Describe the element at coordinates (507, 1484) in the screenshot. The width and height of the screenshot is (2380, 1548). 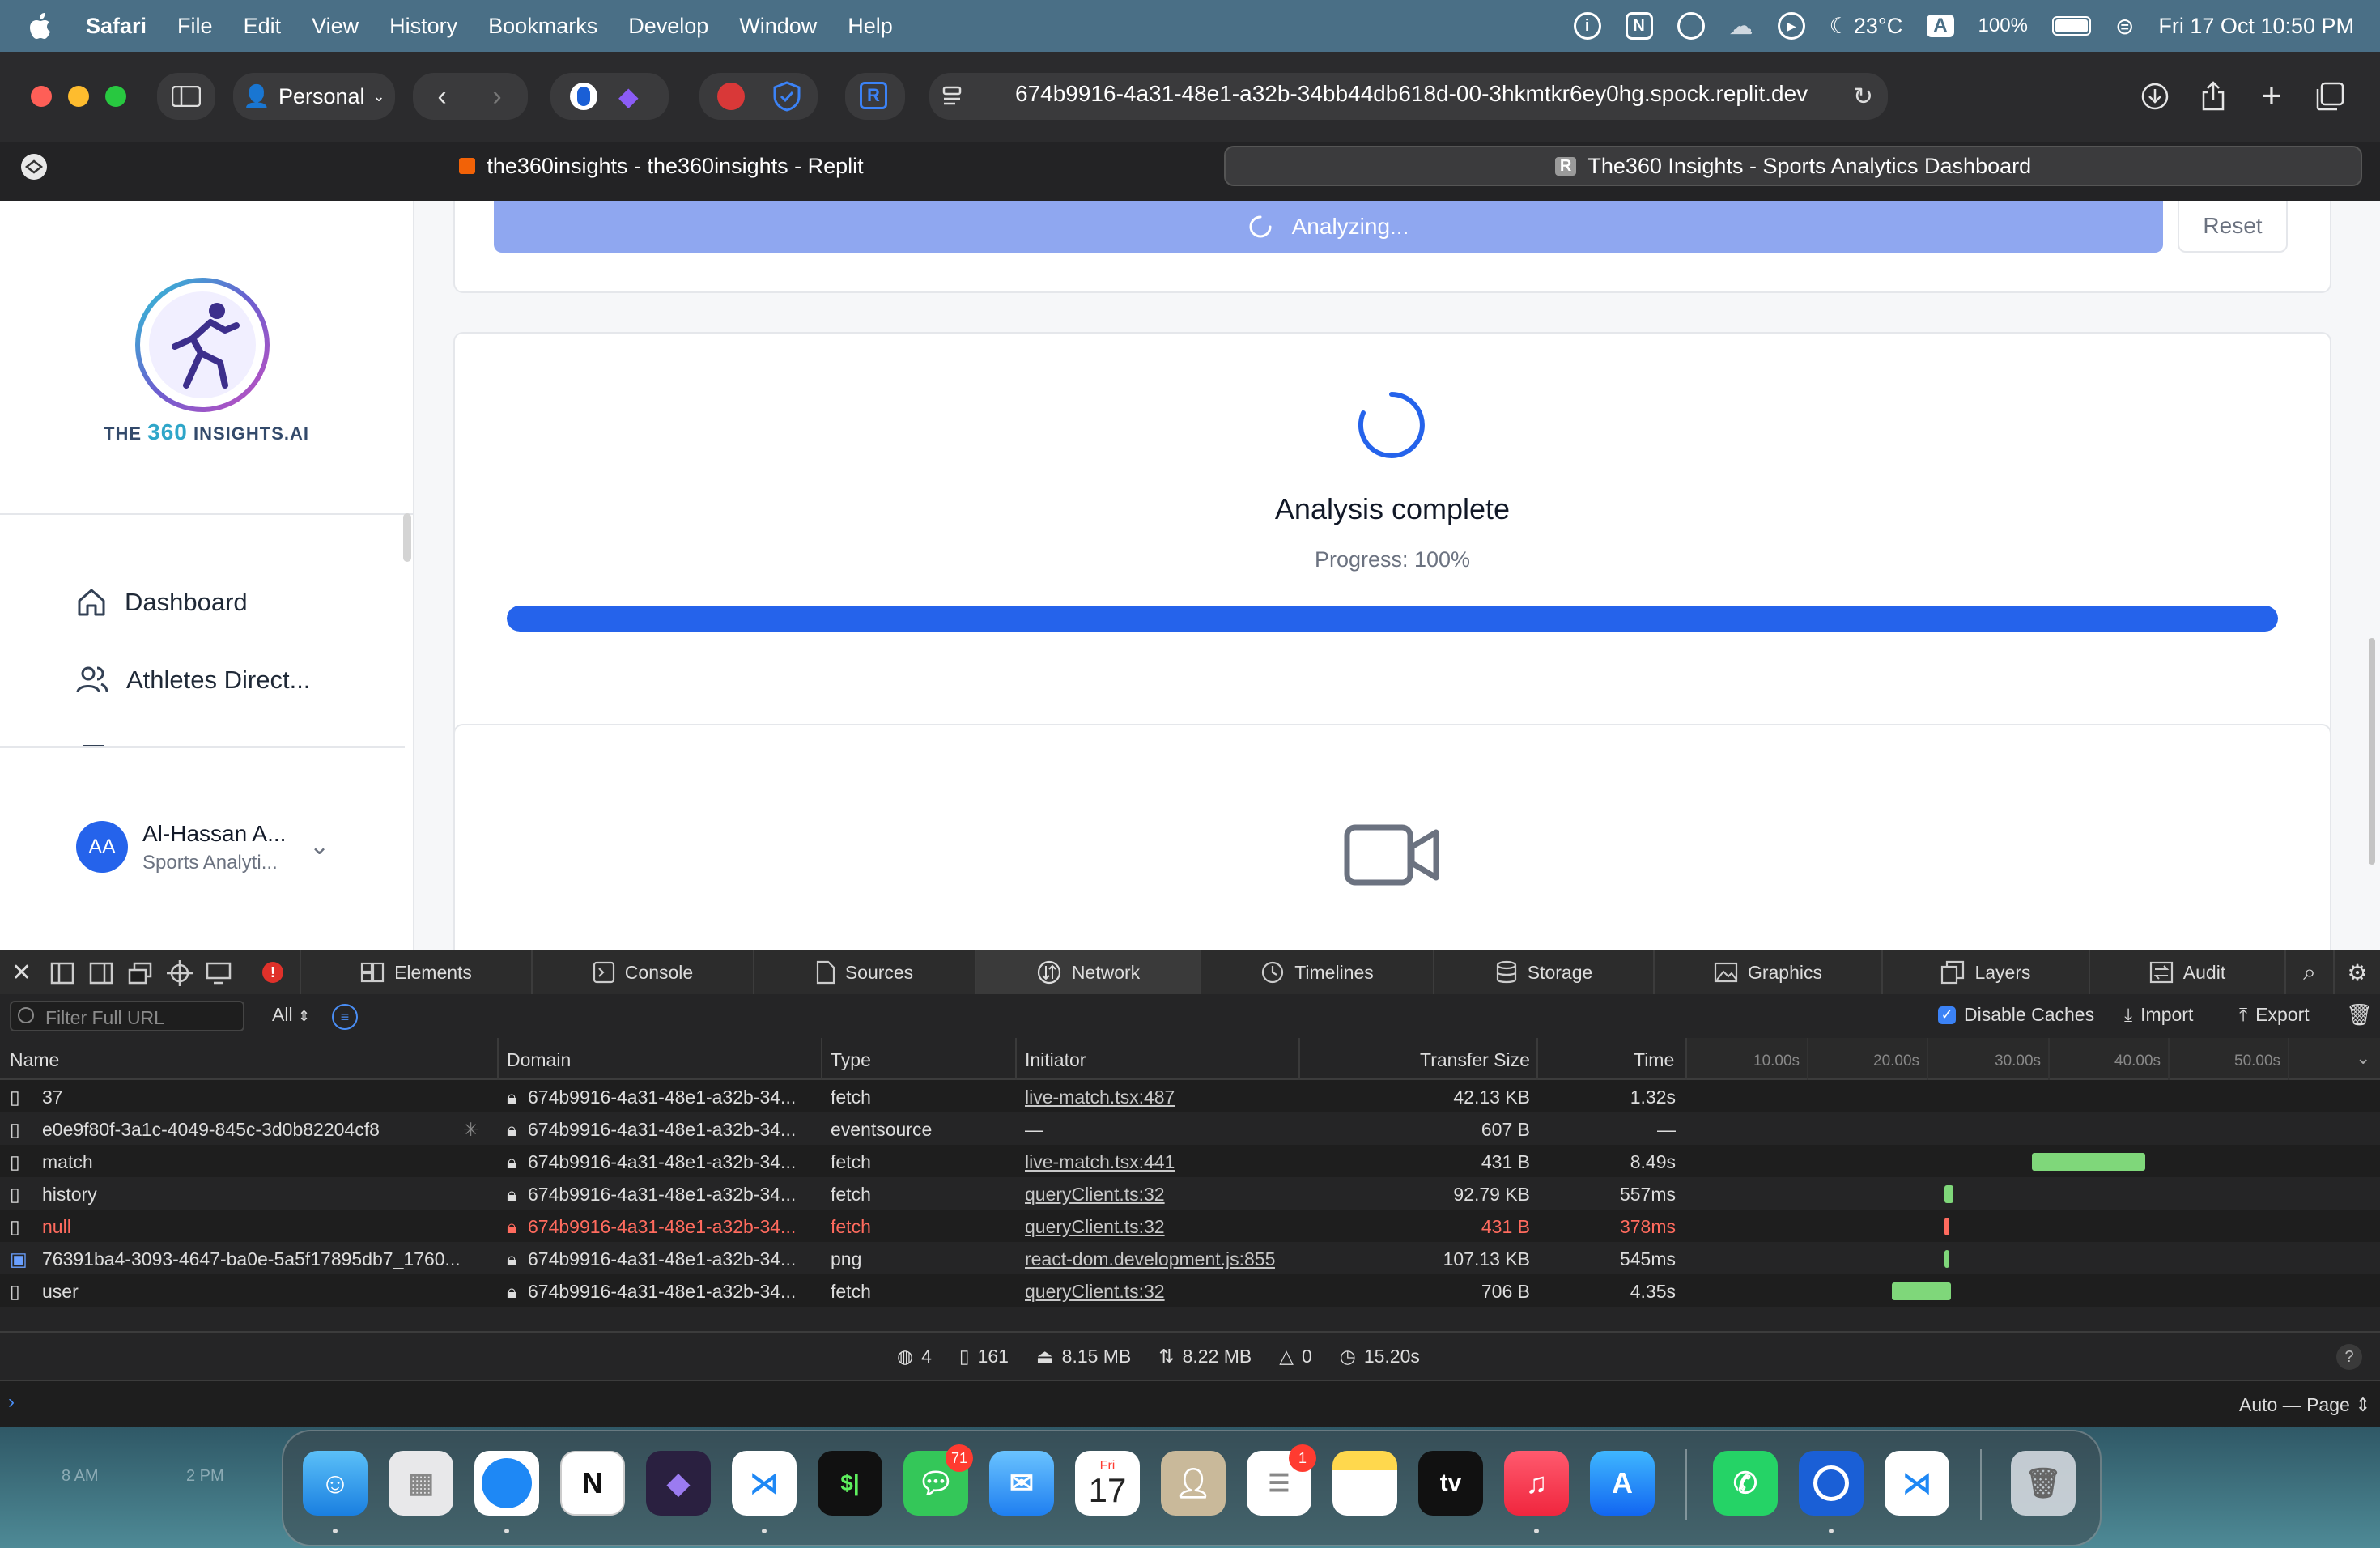
I see `safari-icon` at that location.